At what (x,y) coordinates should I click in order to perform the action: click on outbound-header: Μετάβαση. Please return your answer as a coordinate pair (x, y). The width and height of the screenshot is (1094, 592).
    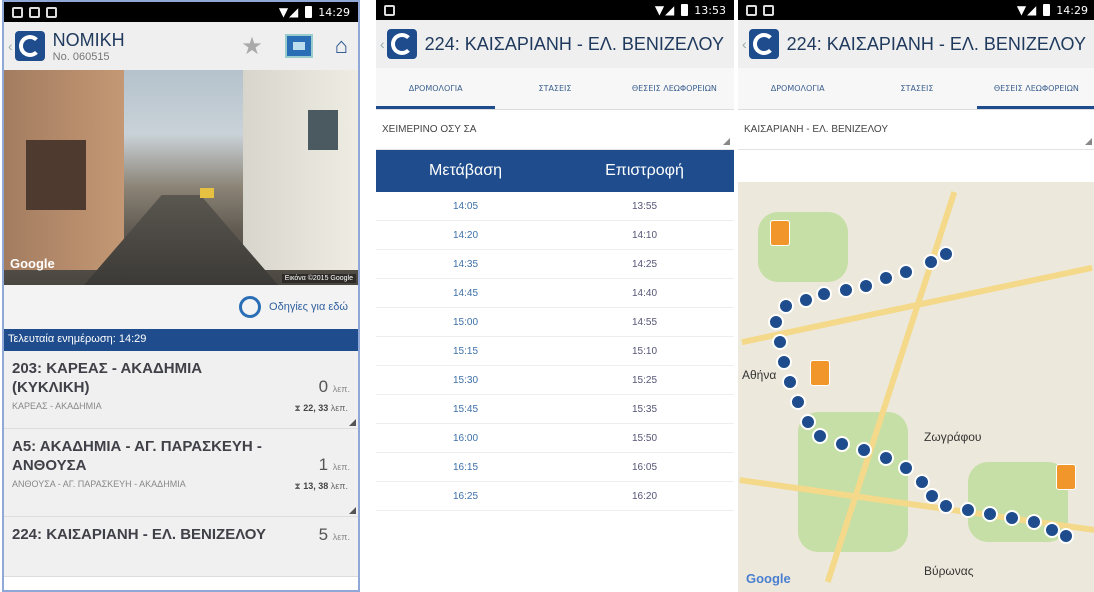
    Looking at the image, I should click on (465, 170).